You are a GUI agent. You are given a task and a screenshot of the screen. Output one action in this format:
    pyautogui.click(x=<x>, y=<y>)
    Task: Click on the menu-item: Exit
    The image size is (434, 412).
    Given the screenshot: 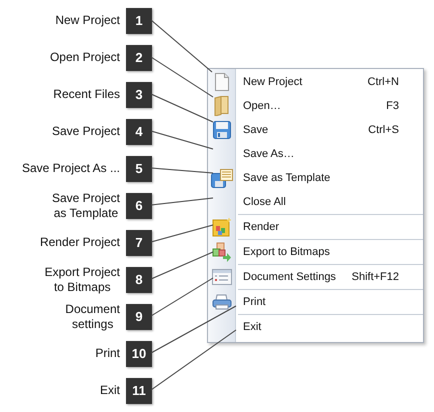 What is the action you would take?
    pyautogui.click(x=315, y=327)
    